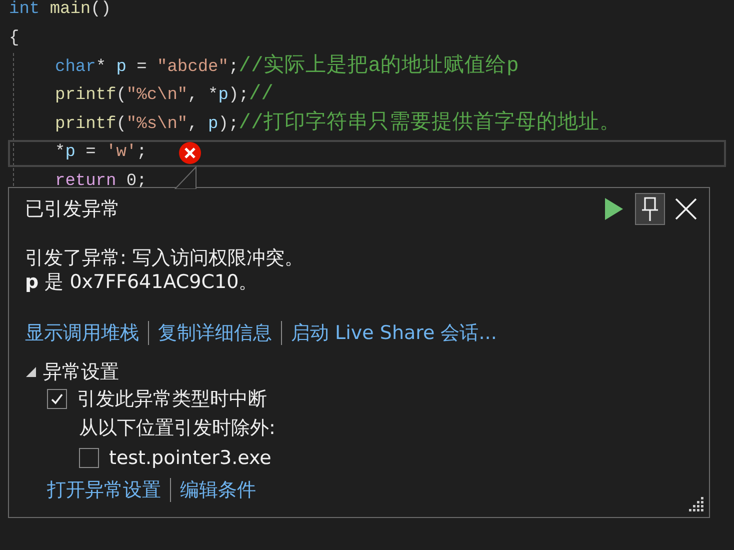 The width and height of the screenshot is (734, 550). What do you see at coordinates (172, 399) in the screenshot?
I see `checkbox-label: 引发此异常类型时中断` at bounding box center [172, 399].